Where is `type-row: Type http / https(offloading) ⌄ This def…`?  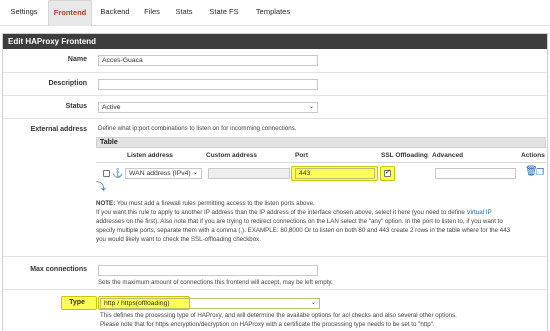 type-row: Type http / https(offloading) ⌄ This def… is located at coordinates (275, 310).